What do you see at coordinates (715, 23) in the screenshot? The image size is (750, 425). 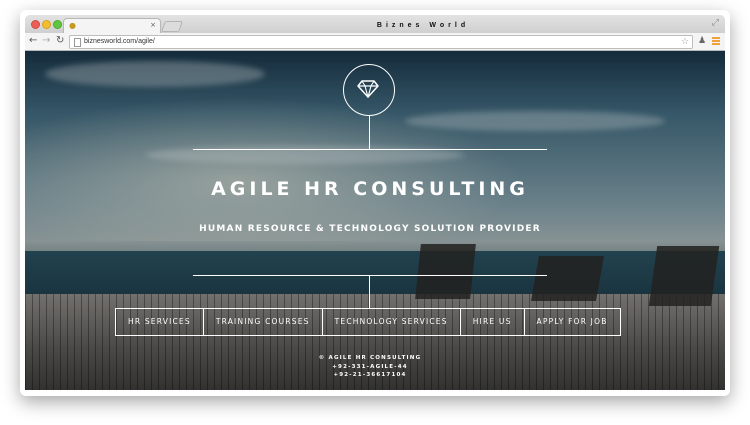 I see `expand-icon: ⤢` at bounding box center [715, 23].